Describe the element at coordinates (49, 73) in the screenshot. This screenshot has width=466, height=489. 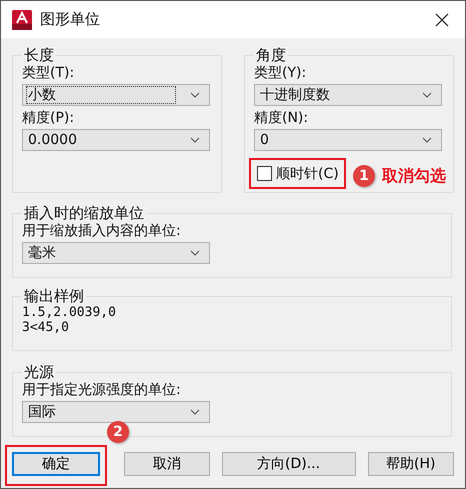
I see `field-label: 类型(T):` at that location.